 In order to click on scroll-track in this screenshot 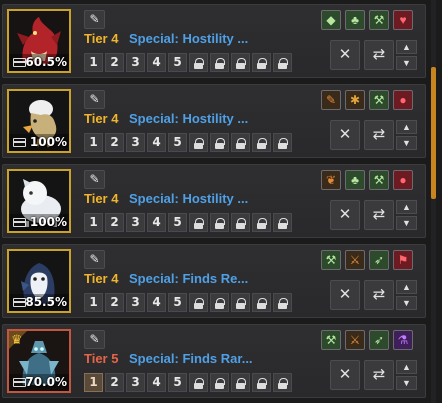, I will do `click(433, 201)`.